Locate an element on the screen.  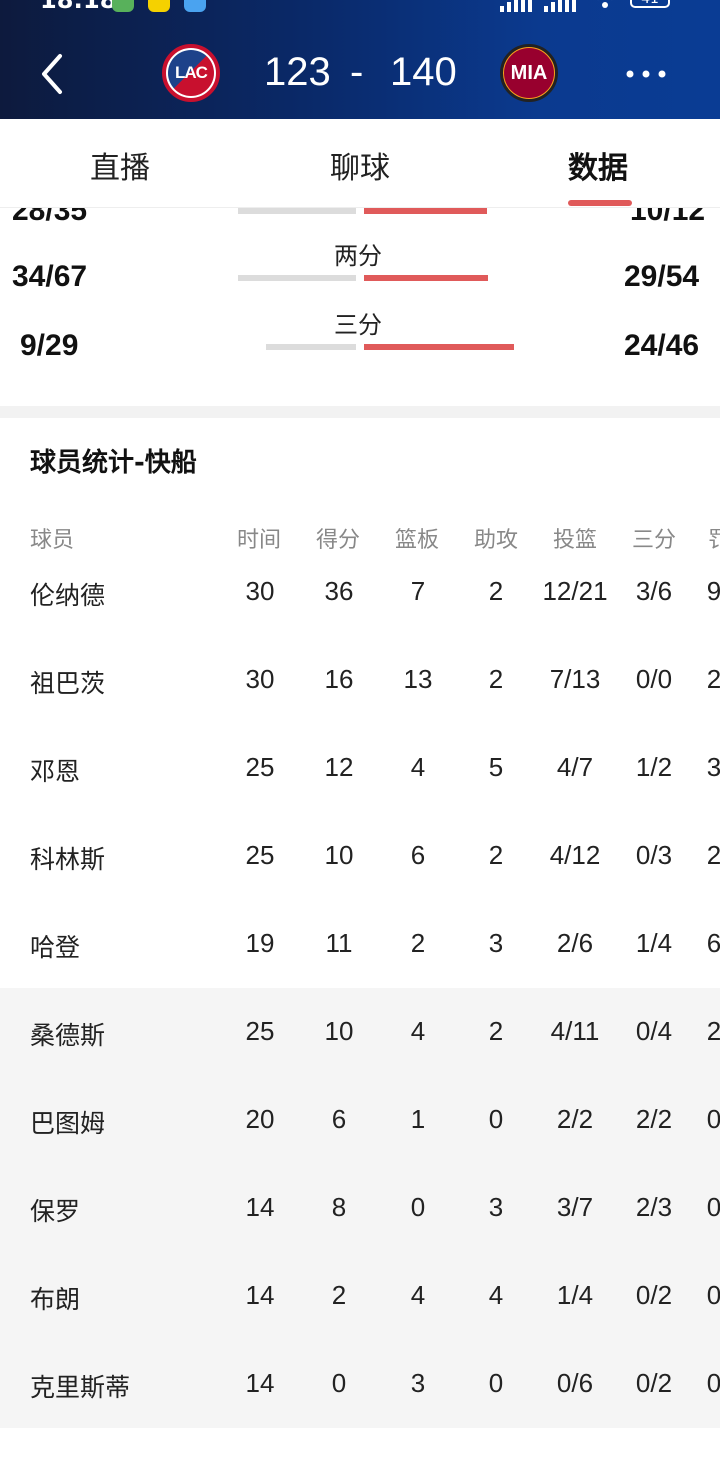
cell-rebounds: 1 is located at coordinates (418, 1119).